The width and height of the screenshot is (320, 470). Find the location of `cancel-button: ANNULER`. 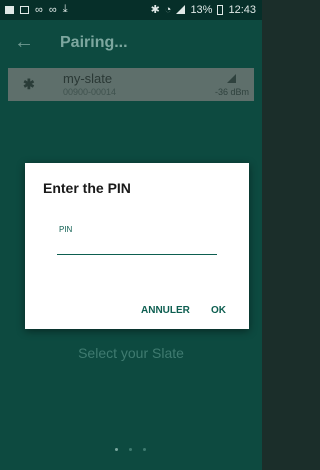

cancel-button: ANNULER is located at coordinates (165, 310).